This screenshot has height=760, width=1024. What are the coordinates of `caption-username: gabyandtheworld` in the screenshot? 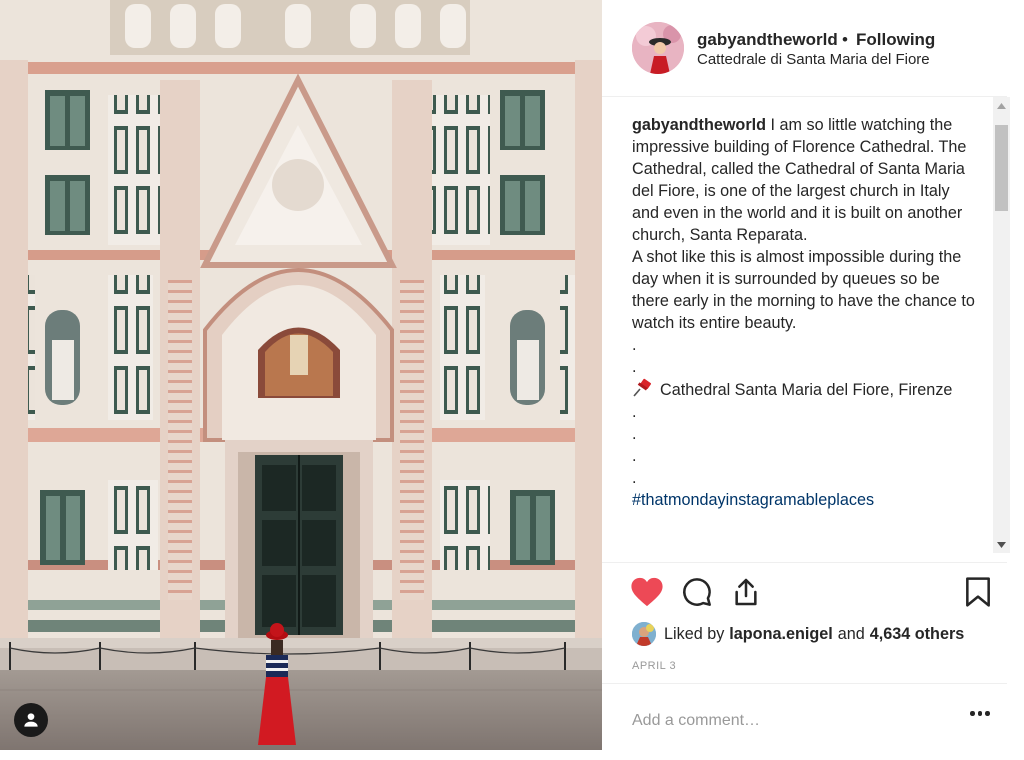 It's located at (699, 125).